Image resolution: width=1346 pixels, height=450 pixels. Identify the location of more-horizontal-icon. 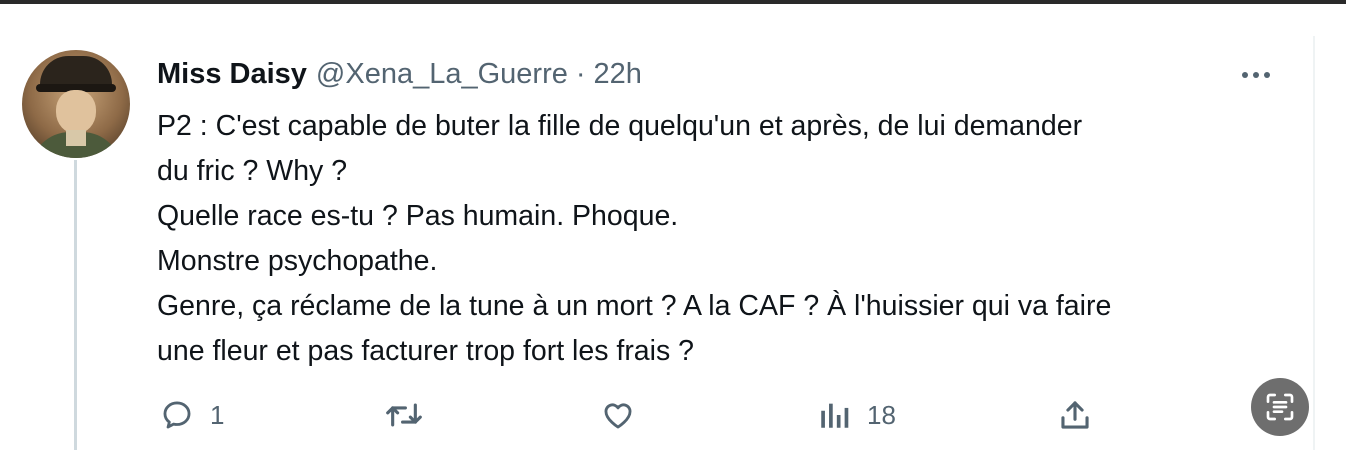
(1245, 75).